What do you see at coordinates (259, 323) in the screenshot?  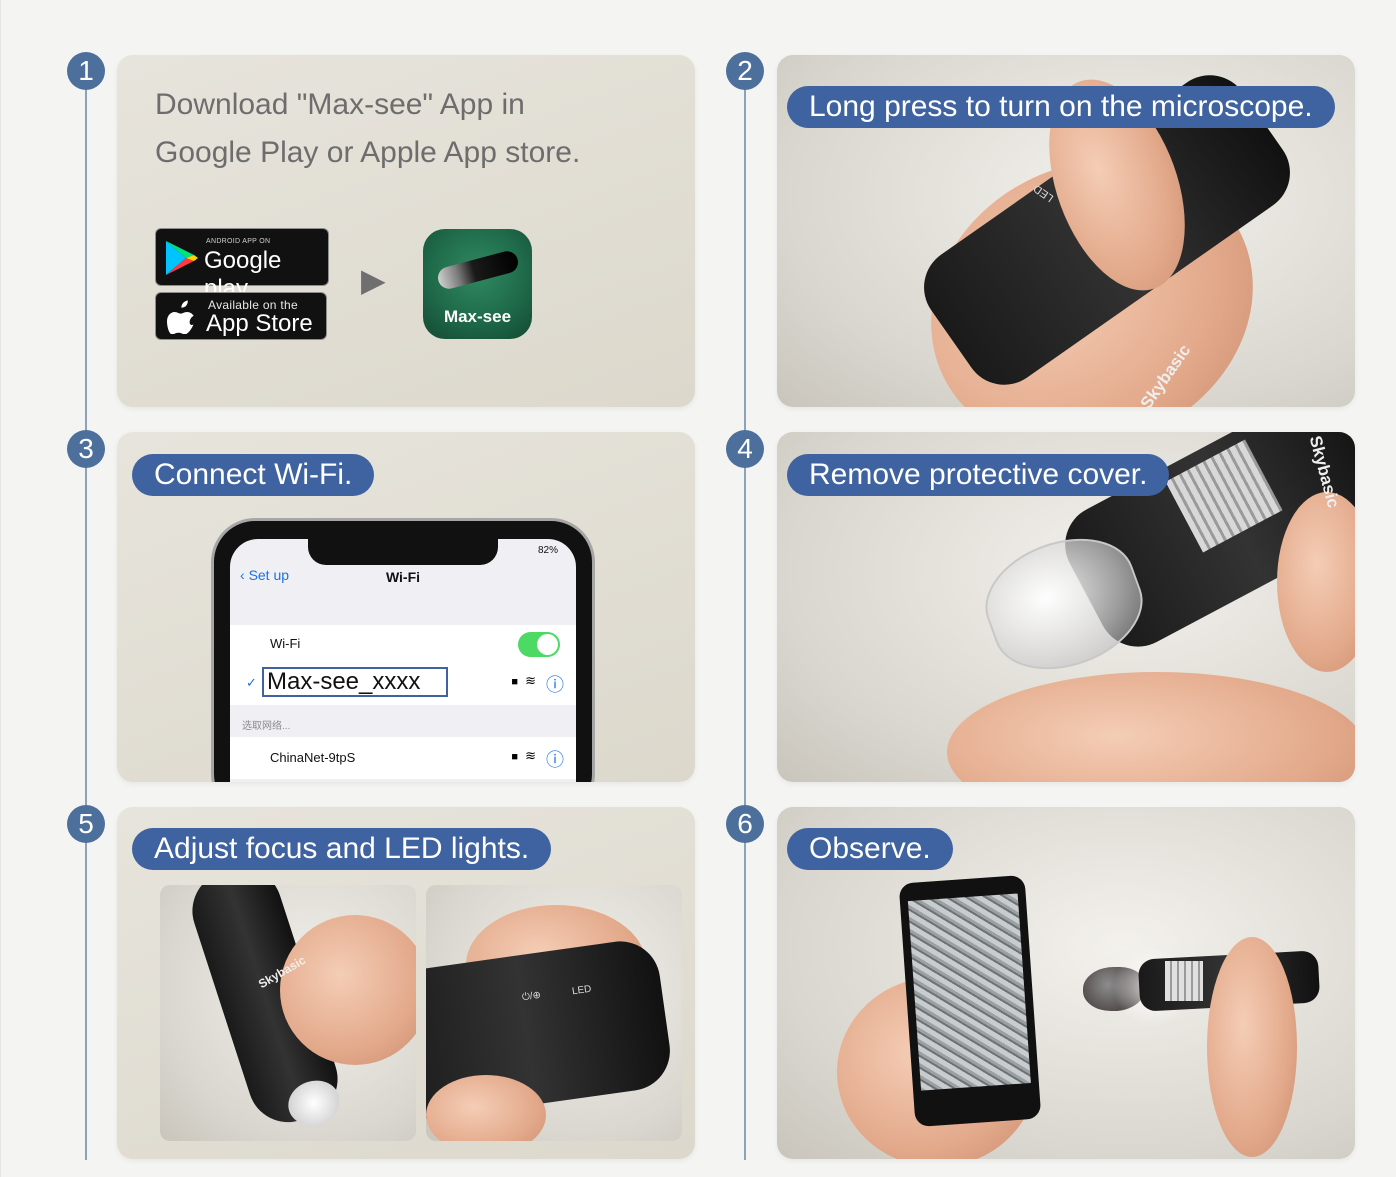 I see `app-store-main-label: App Store` at bounding box center [259, 323].